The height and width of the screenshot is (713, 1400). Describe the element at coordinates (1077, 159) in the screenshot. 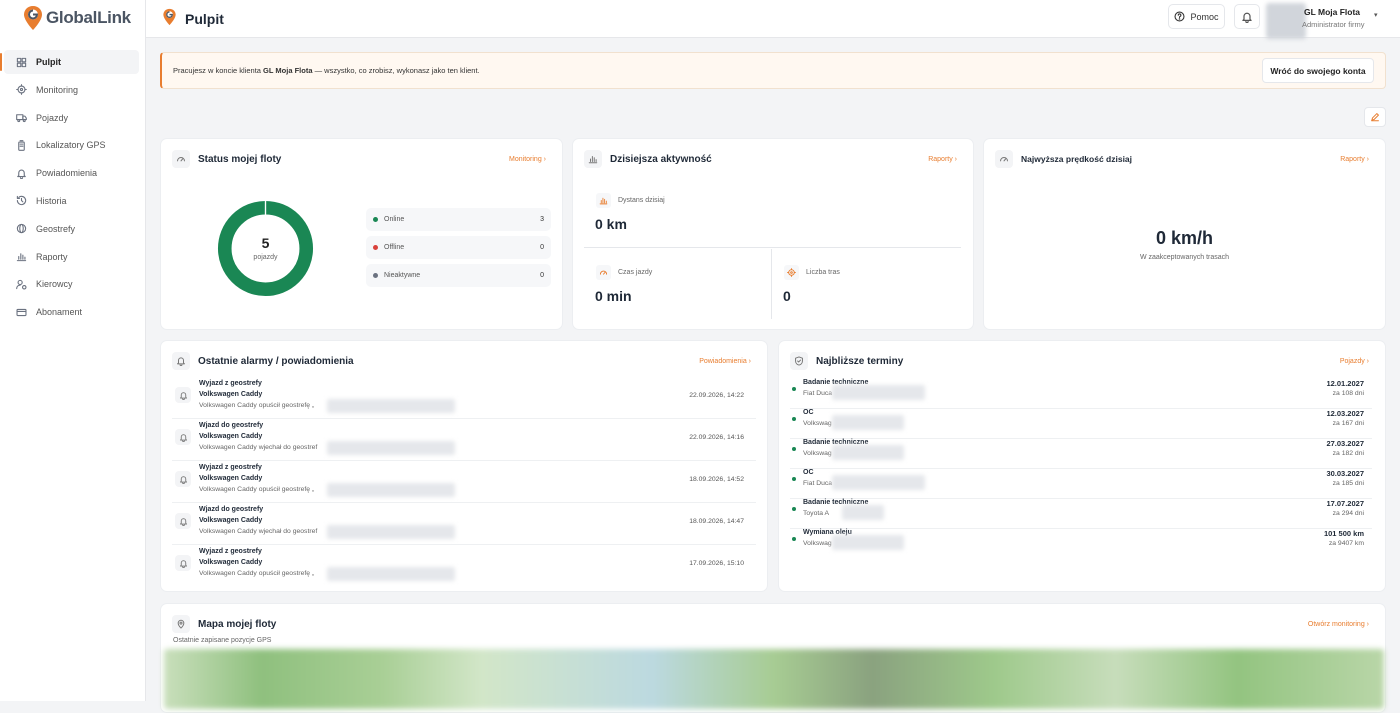

I see `card-title: Najwyższa prędkość dzisiaj` at that location.